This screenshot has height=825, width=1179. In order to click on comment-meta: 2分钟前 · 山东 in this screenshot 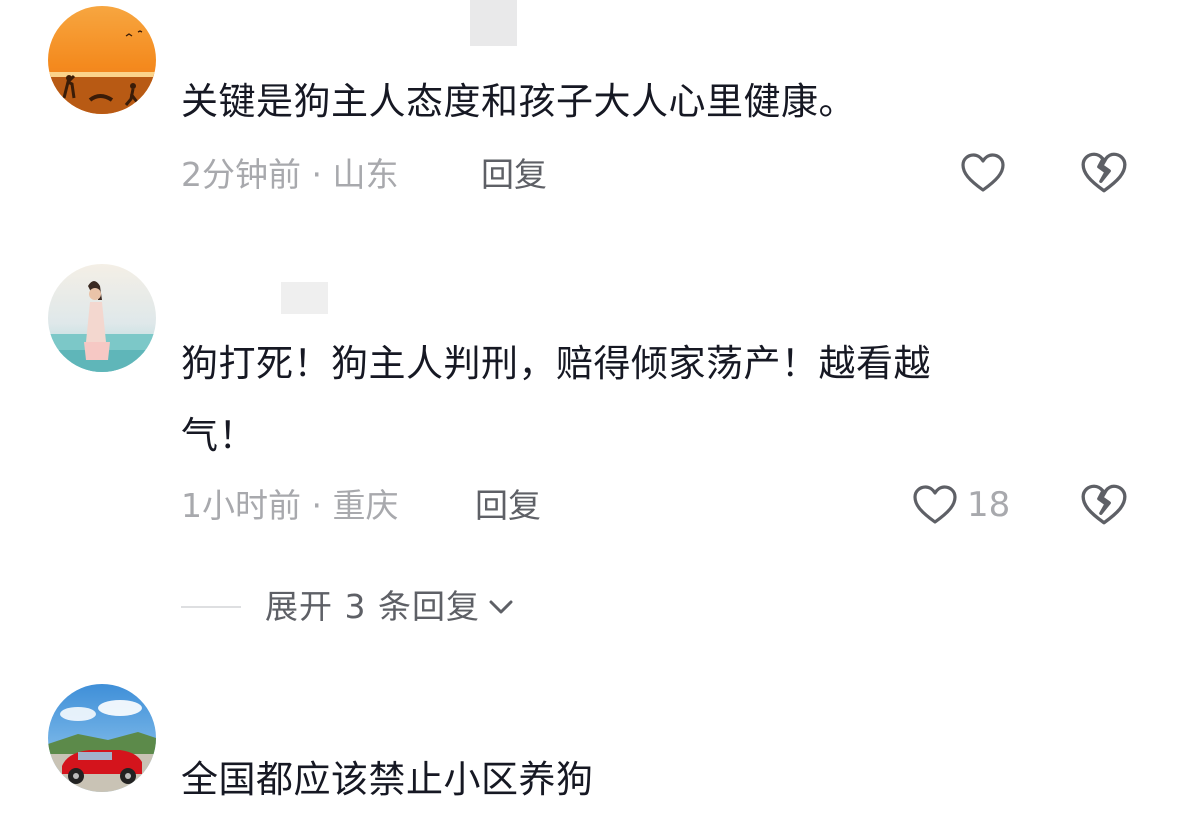, I will do `click(289, 175)`.